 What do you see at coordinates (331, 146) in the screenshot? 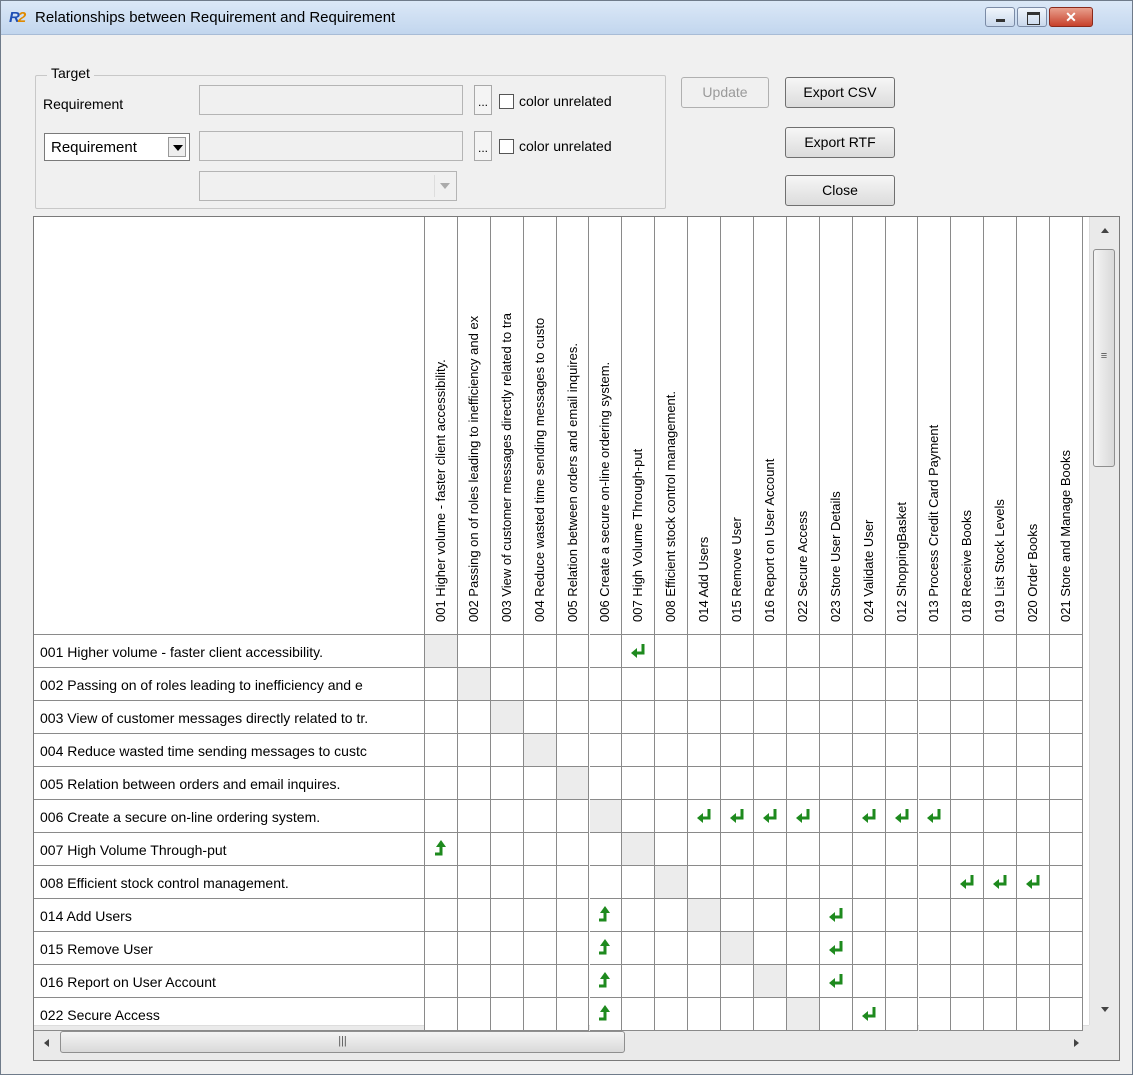
I see `target-row2-field` at bounding box center [331, 146].